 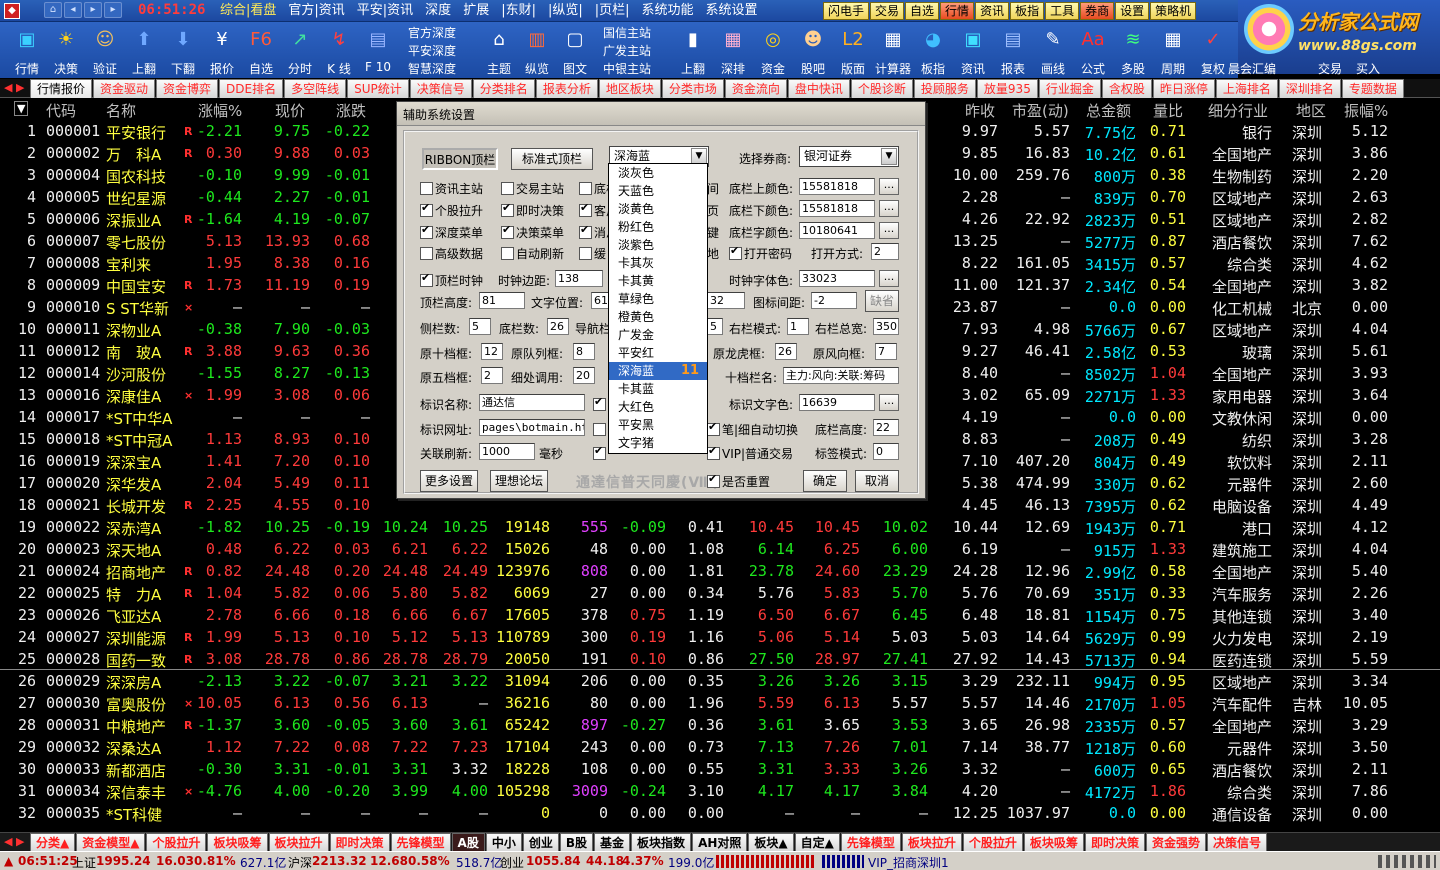 What do you see at coordinates (889, 156) in the screenshot?
I see `chevron-down-icon: ▼` at bounding box center [889, 156].